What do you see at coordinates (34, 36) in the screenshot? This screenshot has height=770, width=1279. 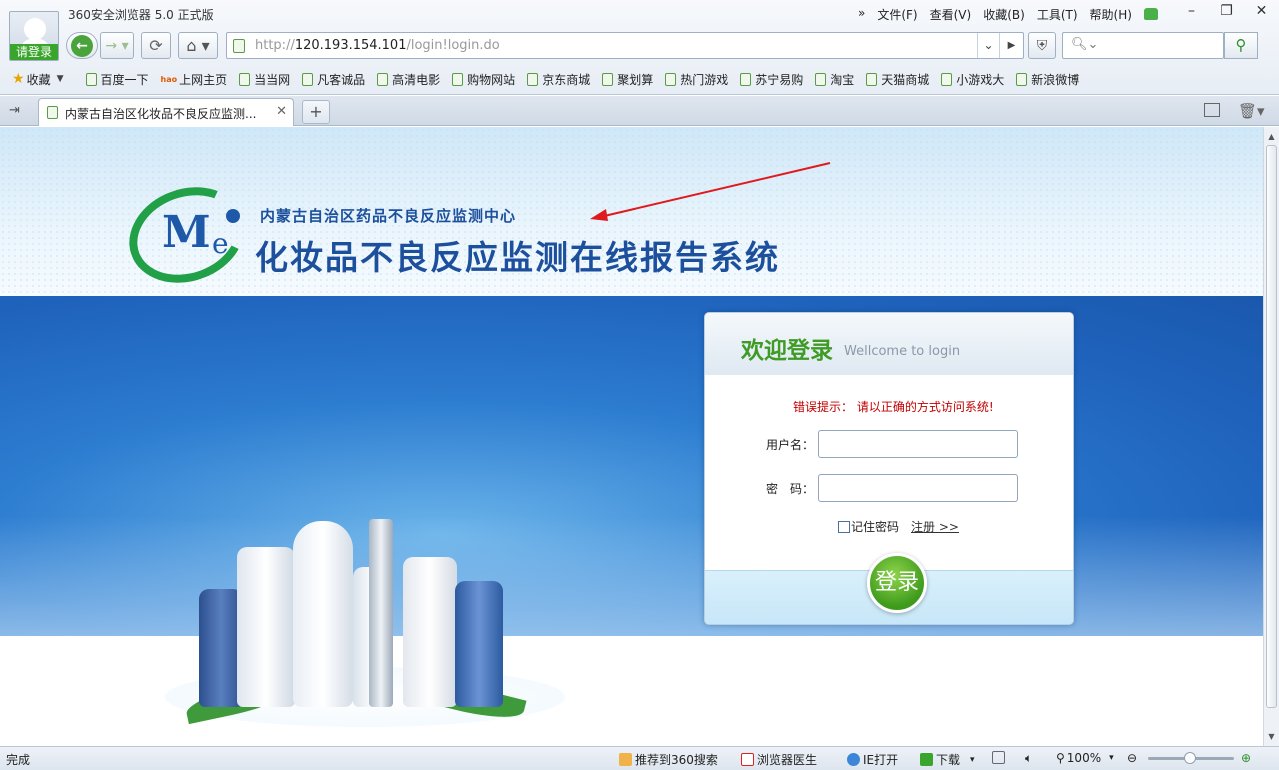 I see `user-avatar: 请登录` at bounding box center [34, 36].